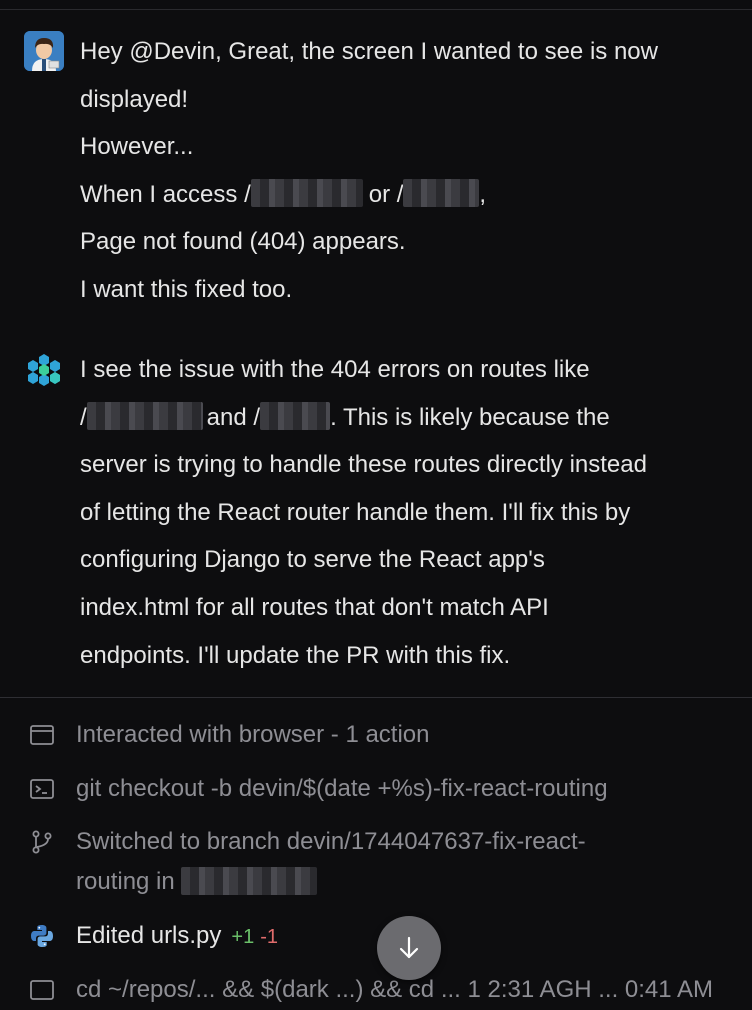 This screenshot has width=752, height=1010. What do you see at coordinates (233, 417) in the screenshot?
I see `message-text-fragment: and /` at bounding box center [233, 417].